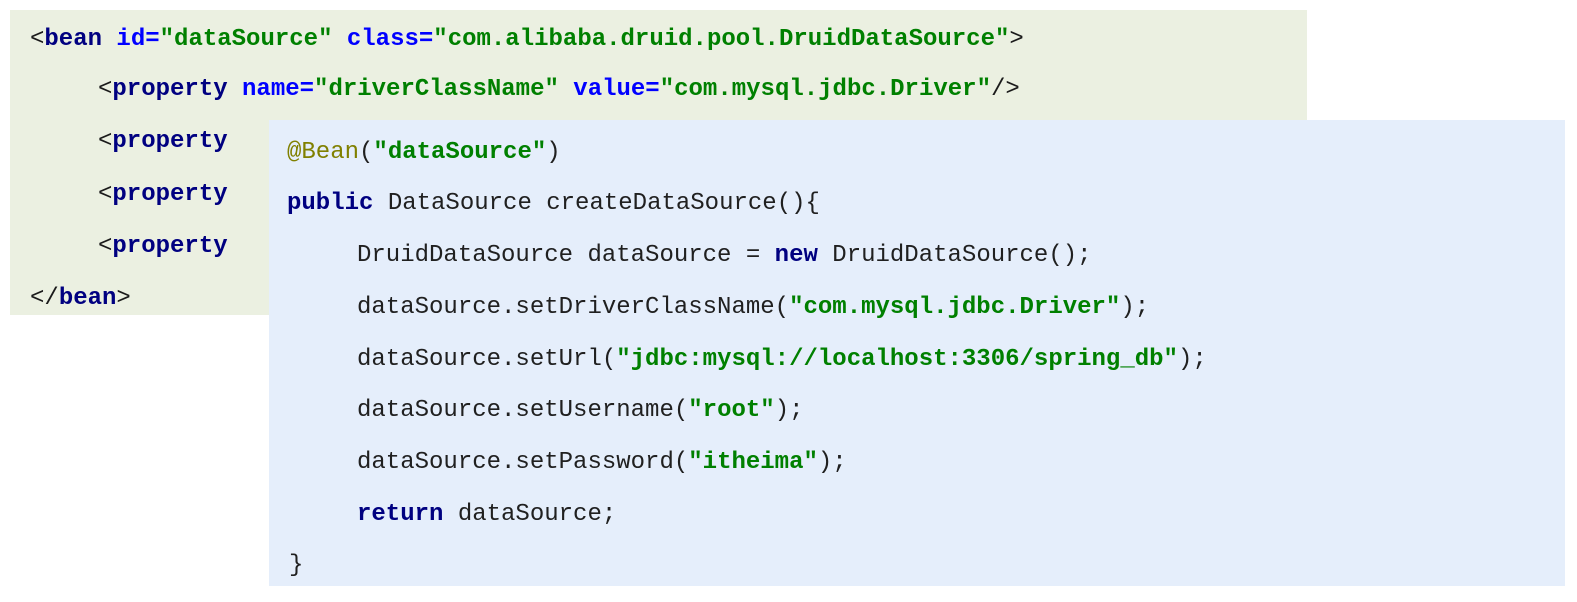 The width and height of the screenshot is (1577, 602). I want to click on xml-property-line-3: <property, so click(163, 142).